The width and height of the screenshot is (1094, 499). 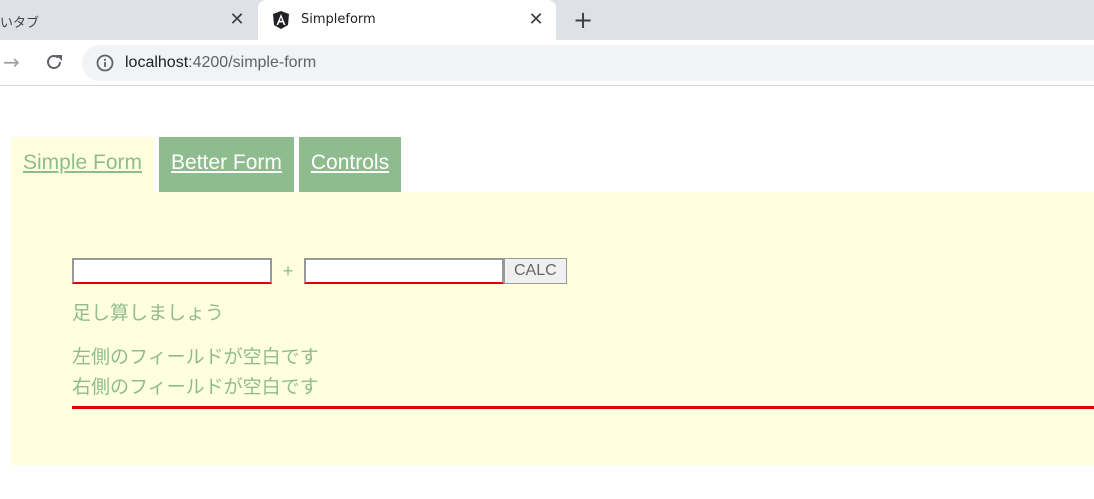 I want to click on error-list: 左側のフィールドが空白です 右側のフィールドが空白です, so click(x=583, y=375).